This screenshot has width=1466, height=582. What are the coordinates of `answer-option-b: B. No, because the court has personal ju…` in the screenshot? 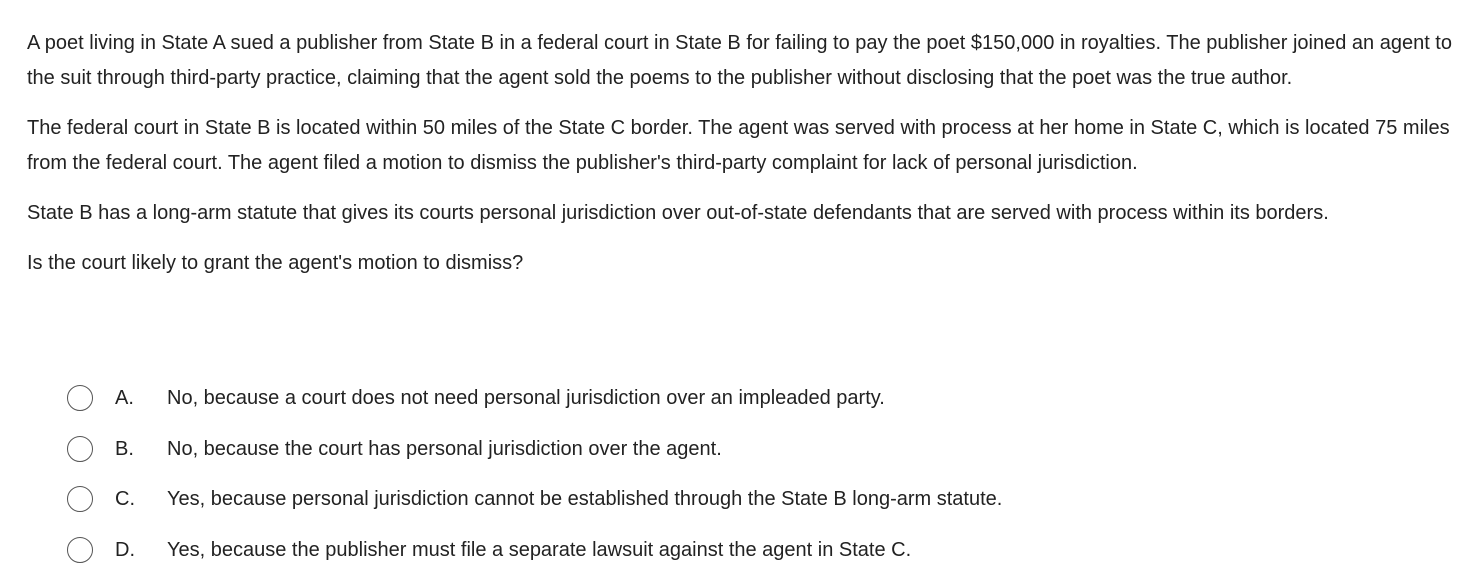 It's located at (757, 456).